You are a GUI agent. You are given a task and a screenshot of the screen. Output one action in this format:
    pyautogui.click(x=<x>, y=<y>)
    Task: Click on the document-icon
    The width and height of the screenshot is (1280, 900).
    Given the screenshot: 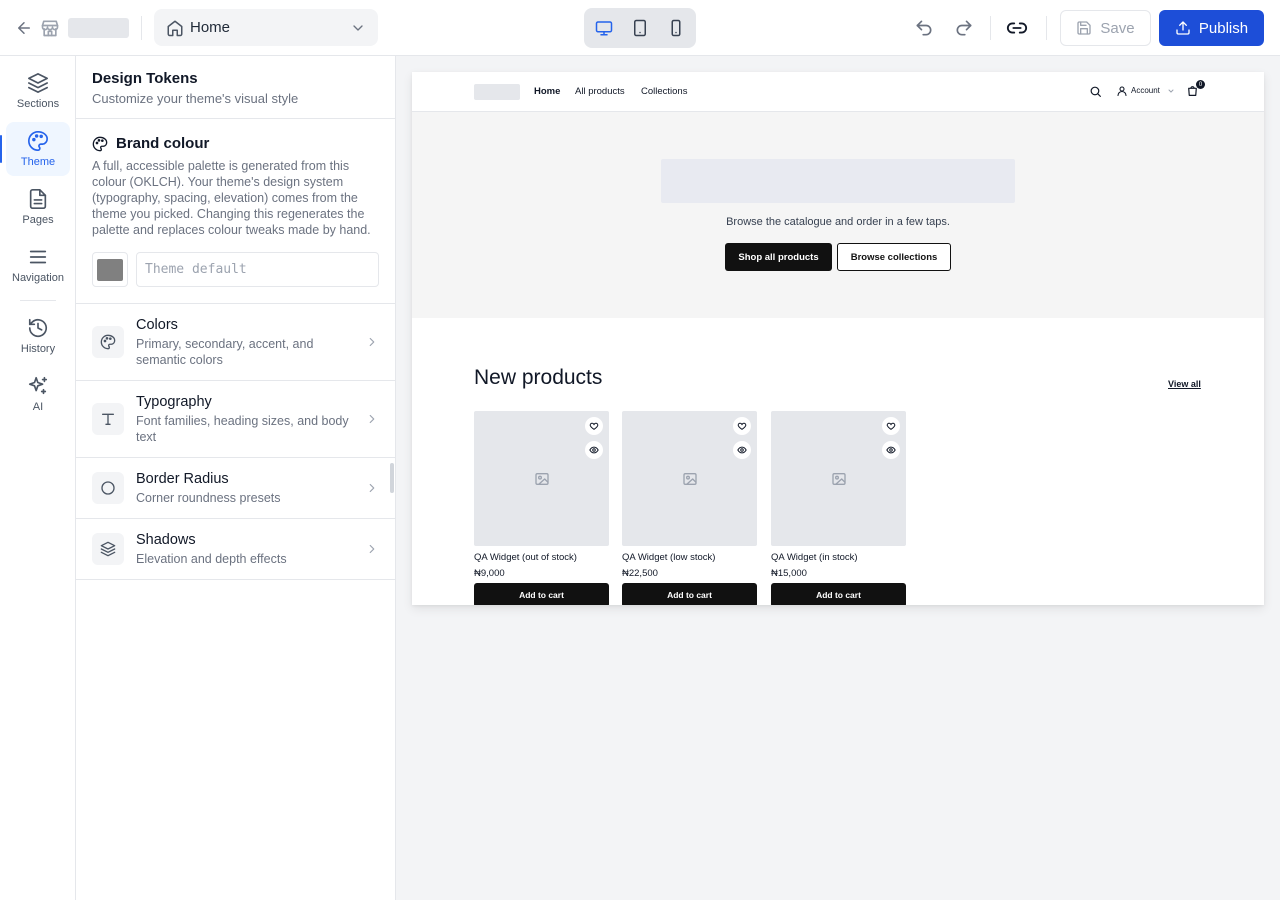 What is the action you would take?
    pyautogui.click(x=38, y=199)
    